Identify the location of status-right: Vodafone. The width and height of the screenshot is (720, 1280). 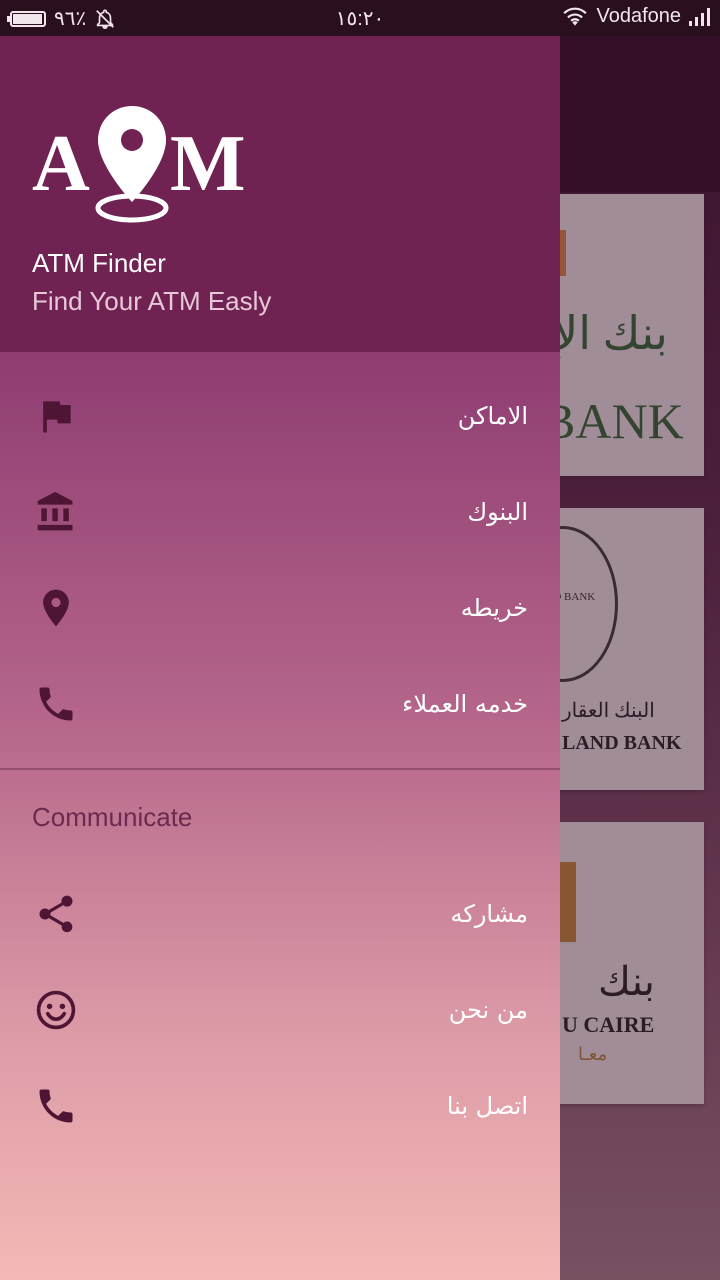
(636, 16).